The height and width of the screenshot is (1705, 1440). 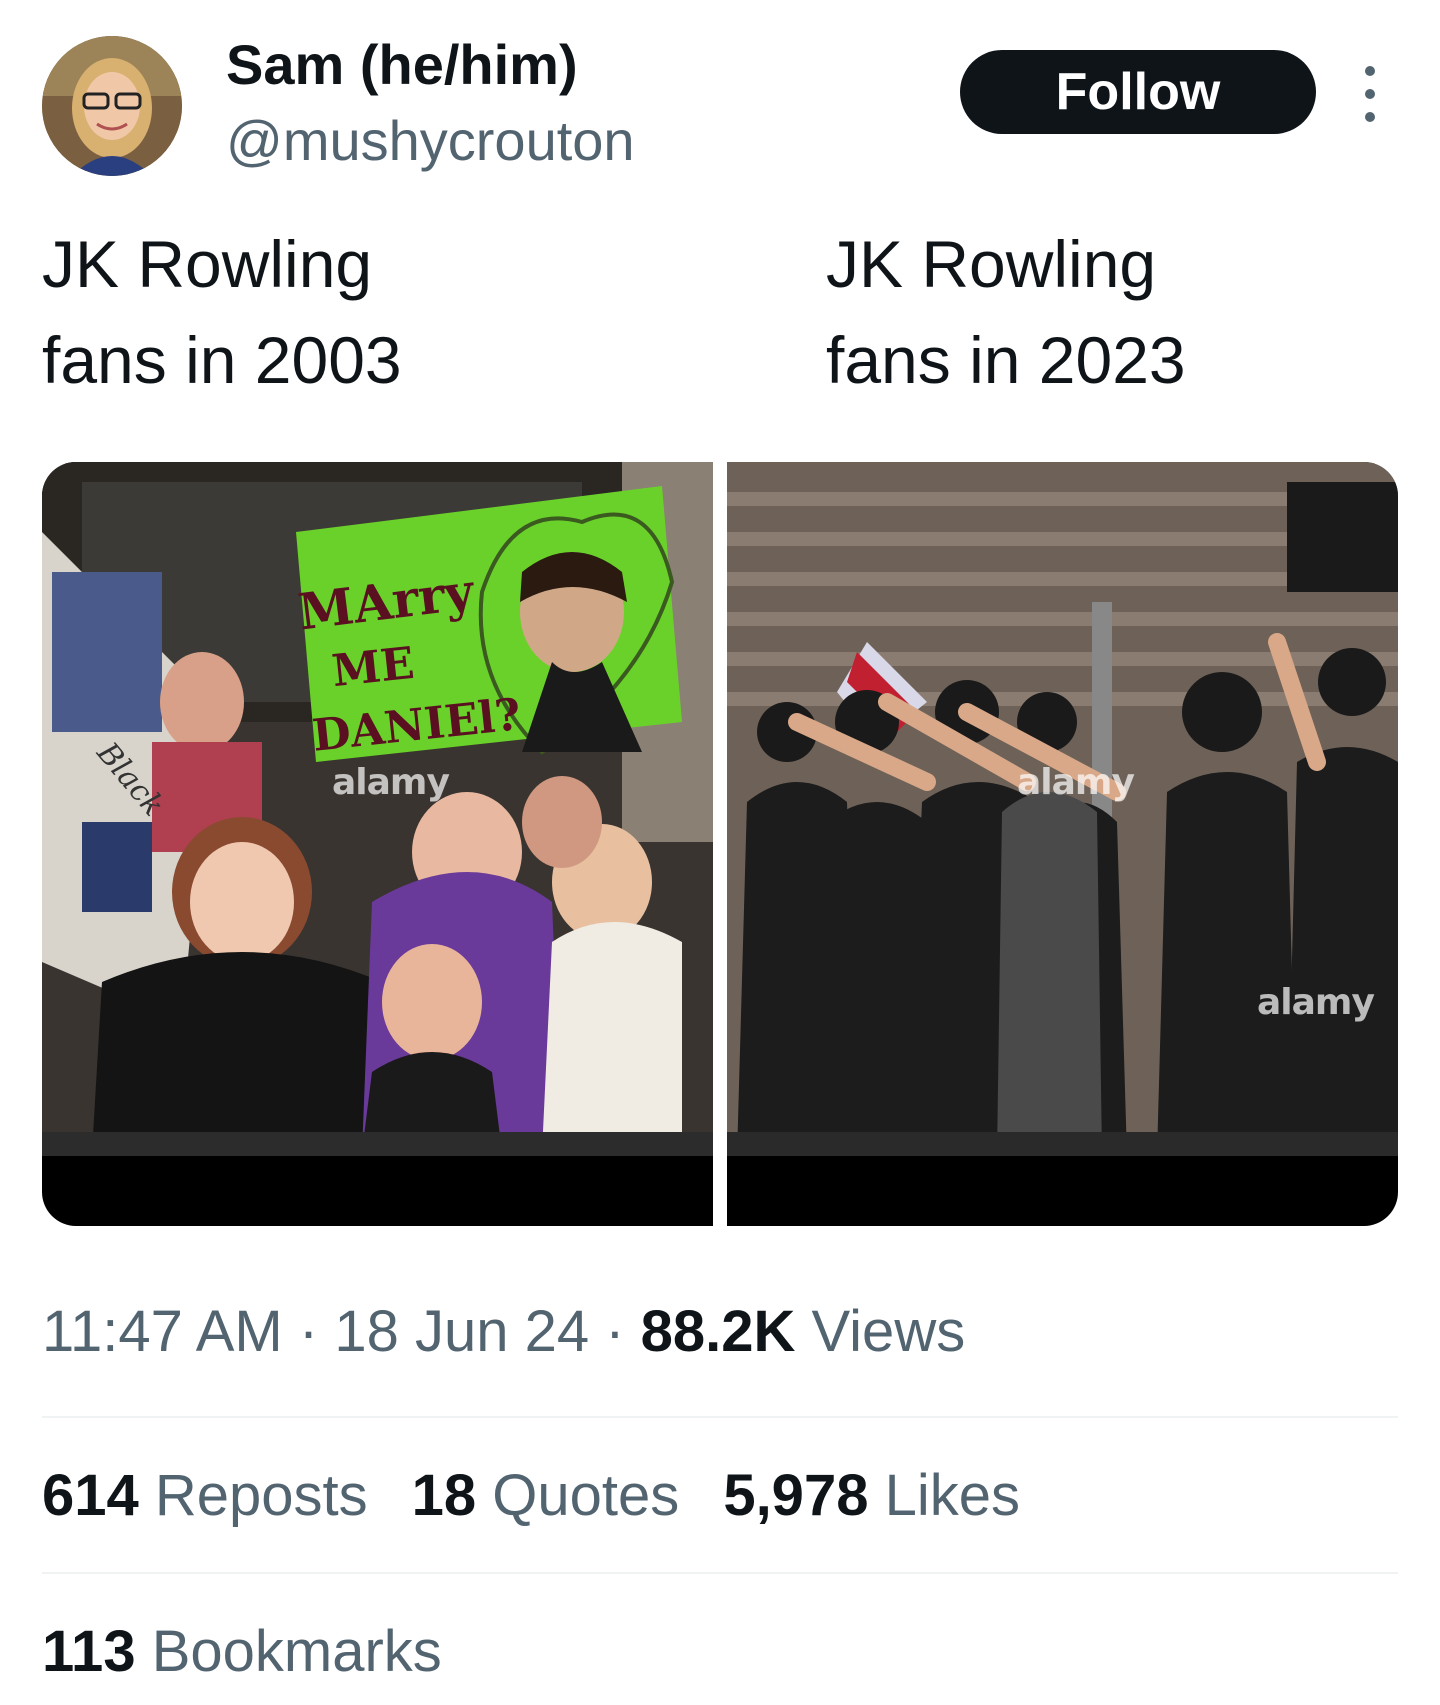 I want to click on bookmarks-stat: 113 Bookmarks, so click(x=242, y=1652).